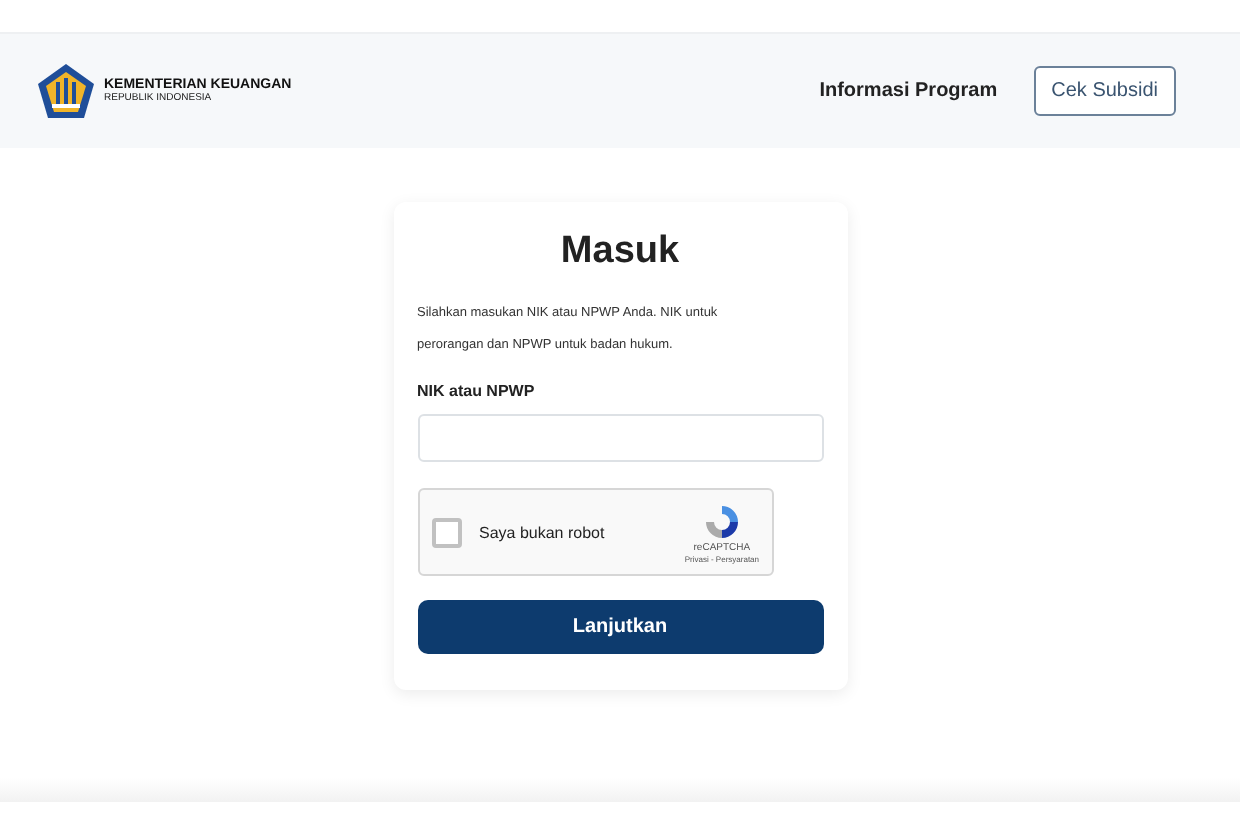  I want to click on captcha-checkbox, so click(446, 532).